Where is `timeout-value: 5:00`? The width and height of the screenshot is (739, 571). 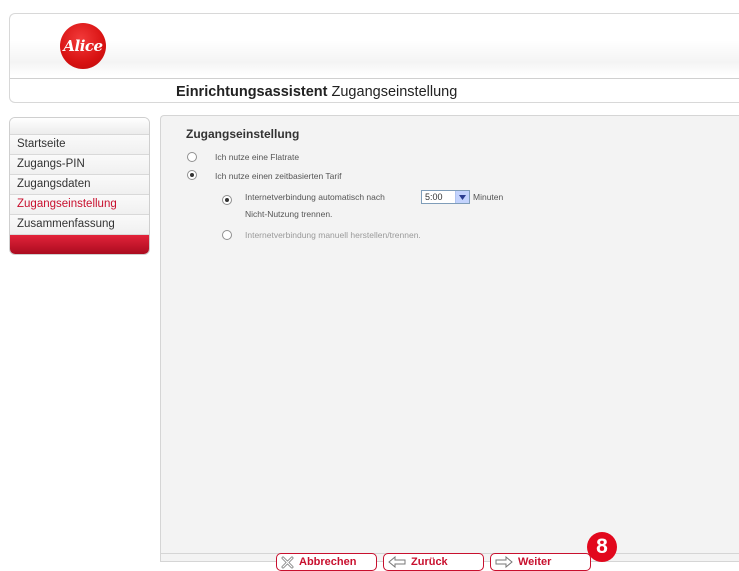 timeout-value: 5:00 is located at coordinates (434, 197).